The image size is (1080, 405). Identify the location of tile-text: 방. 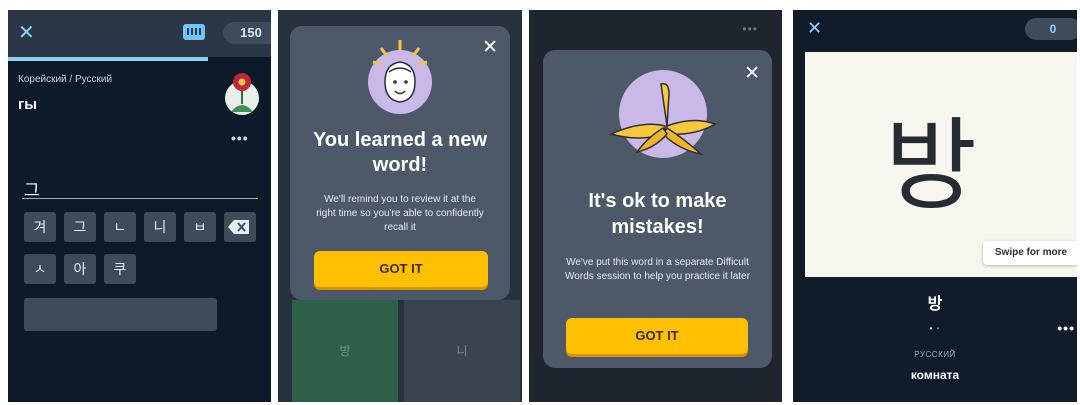
(345, 351).